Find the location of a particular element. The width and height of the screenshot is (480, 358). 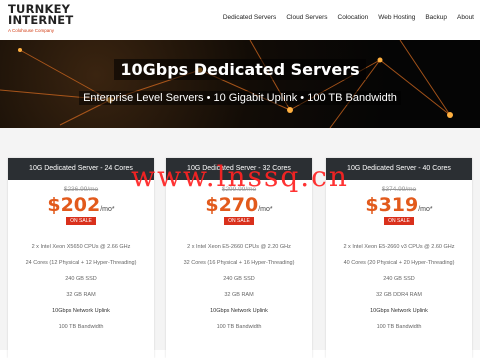

plan-title: 10G Dedicated Server - 24 Cores is located at coordinates (81, 169).